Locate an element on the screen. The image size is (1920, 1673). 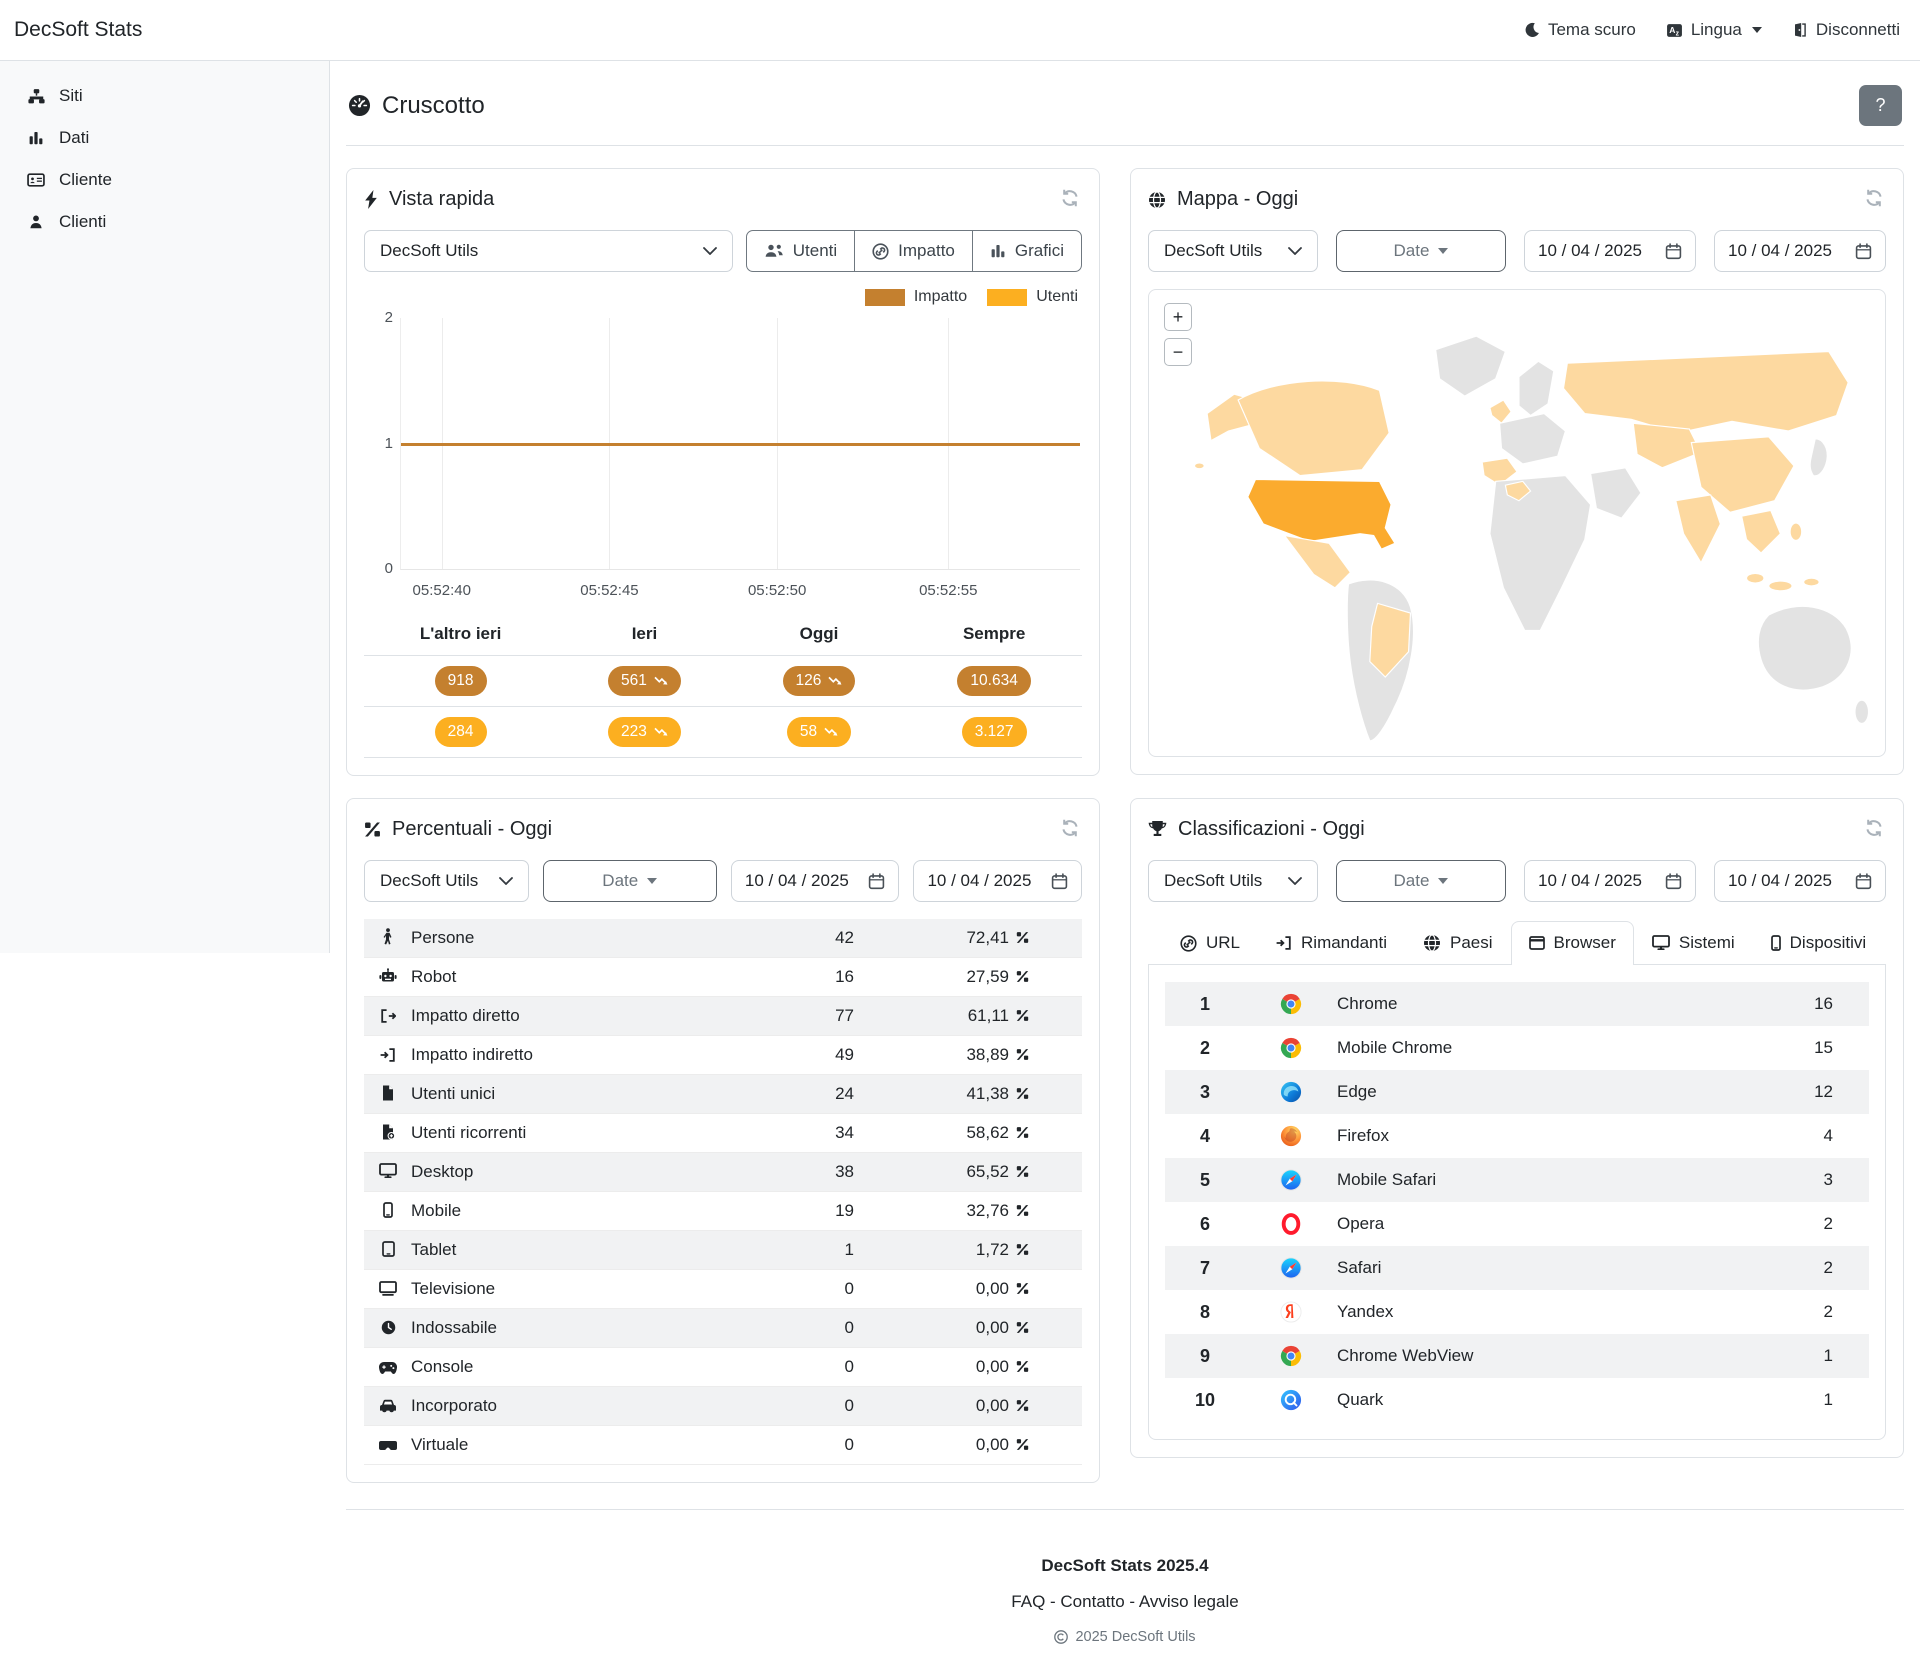
percent-label: Utenti unici is located at coordinates (453, 1093).